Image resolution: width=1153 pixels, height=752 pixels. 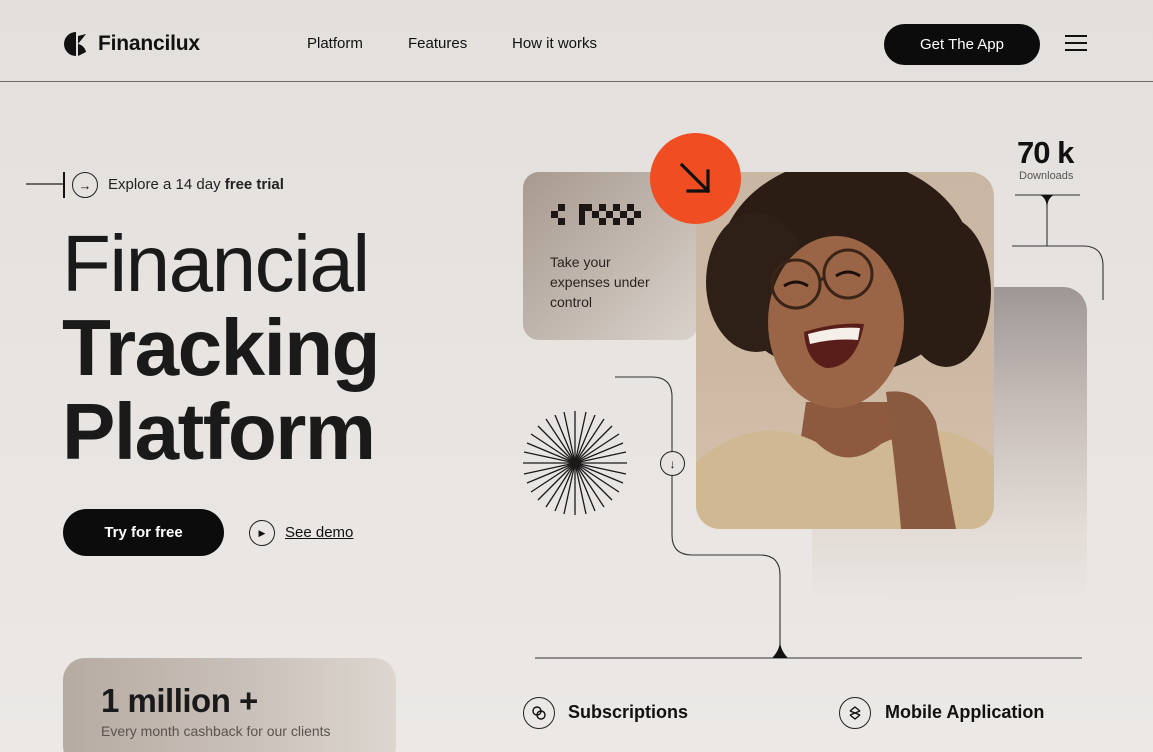 What do you see at coordinates (335, 43) in the screenshot?
I see `nav-link-platform: Platform` at bounding box center [335, 43].